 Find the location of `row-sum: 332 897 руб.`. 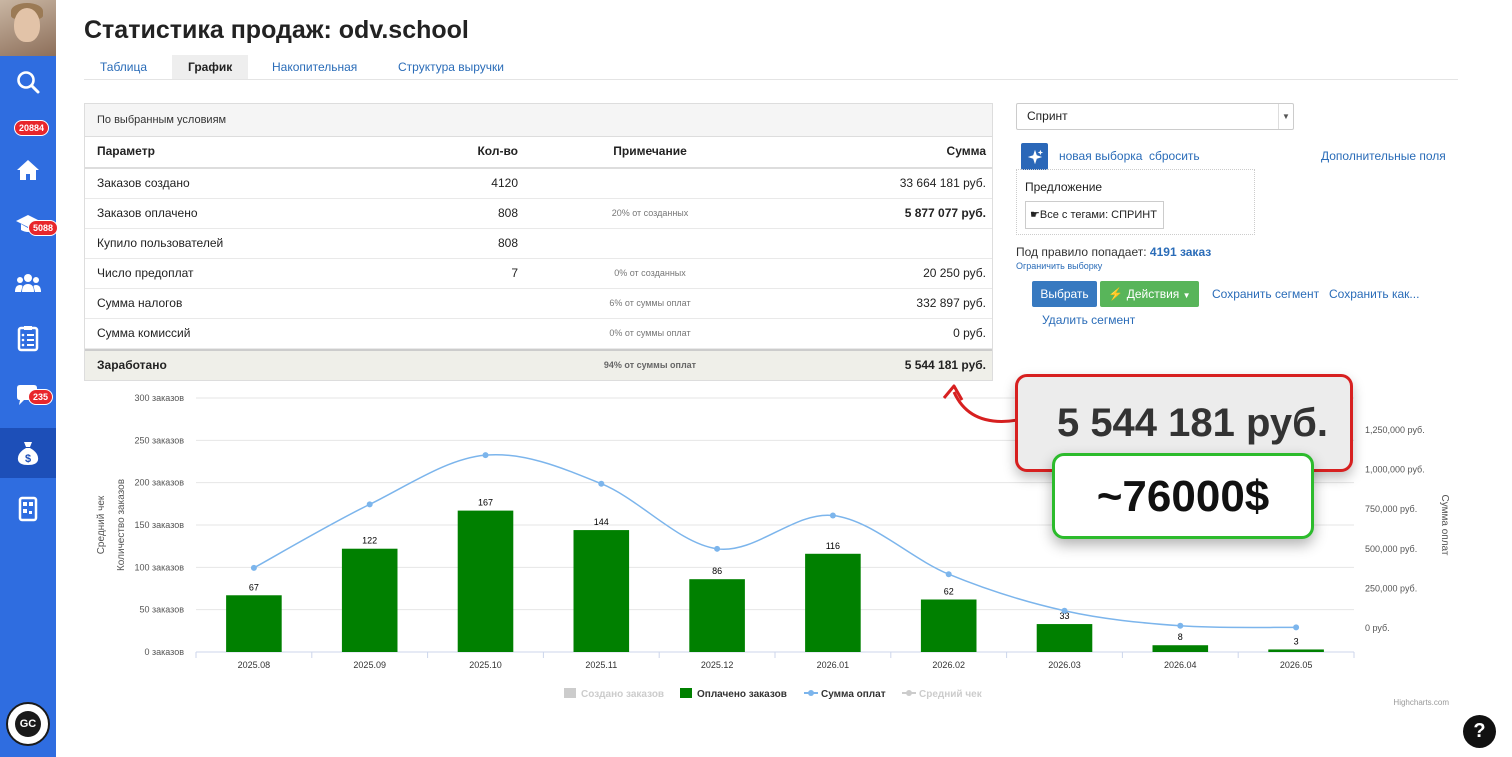

row-sum: 332 897 руб. is located at coordinates (951, 303).